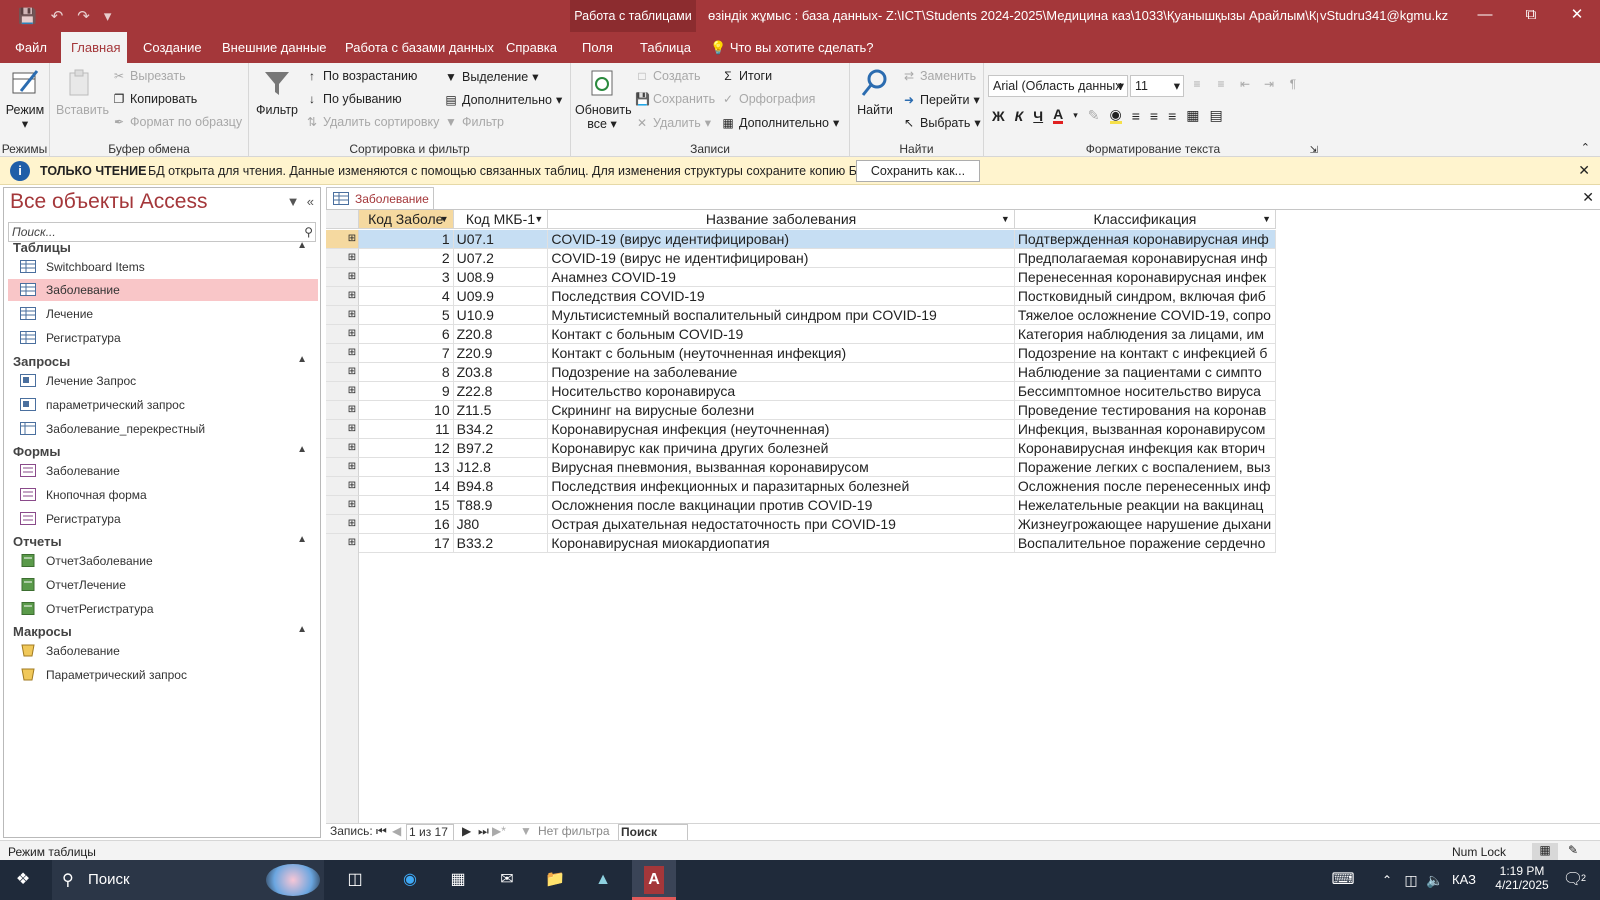 This screenshot has height=900, width=1600. Describe the element at coordinates (1464, 879) in the screenshot. I see `language-indicator: КАЗ` at that location.